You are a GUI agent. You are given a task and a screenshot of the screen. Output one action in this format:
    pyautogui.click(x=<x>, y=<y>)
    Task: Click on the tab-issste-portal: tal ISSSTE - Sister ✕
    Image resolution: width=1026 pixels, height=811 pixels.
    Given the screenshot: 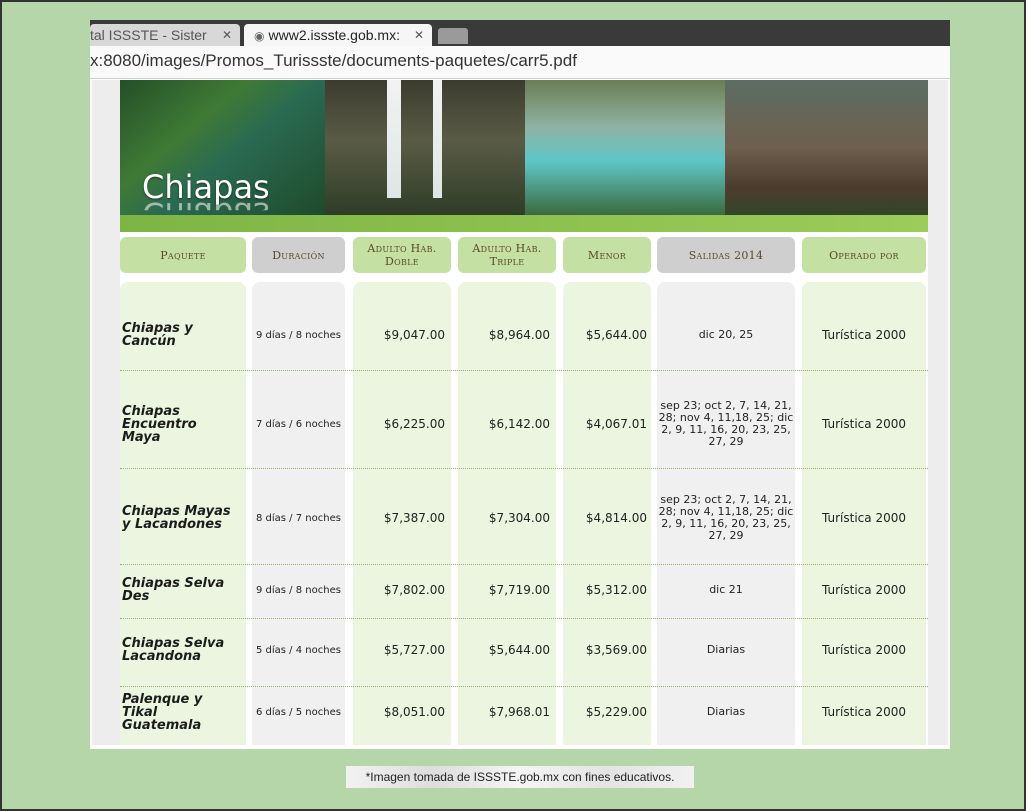 What is the action you would take?
    pyautogui.click(x=165, y=35)
    